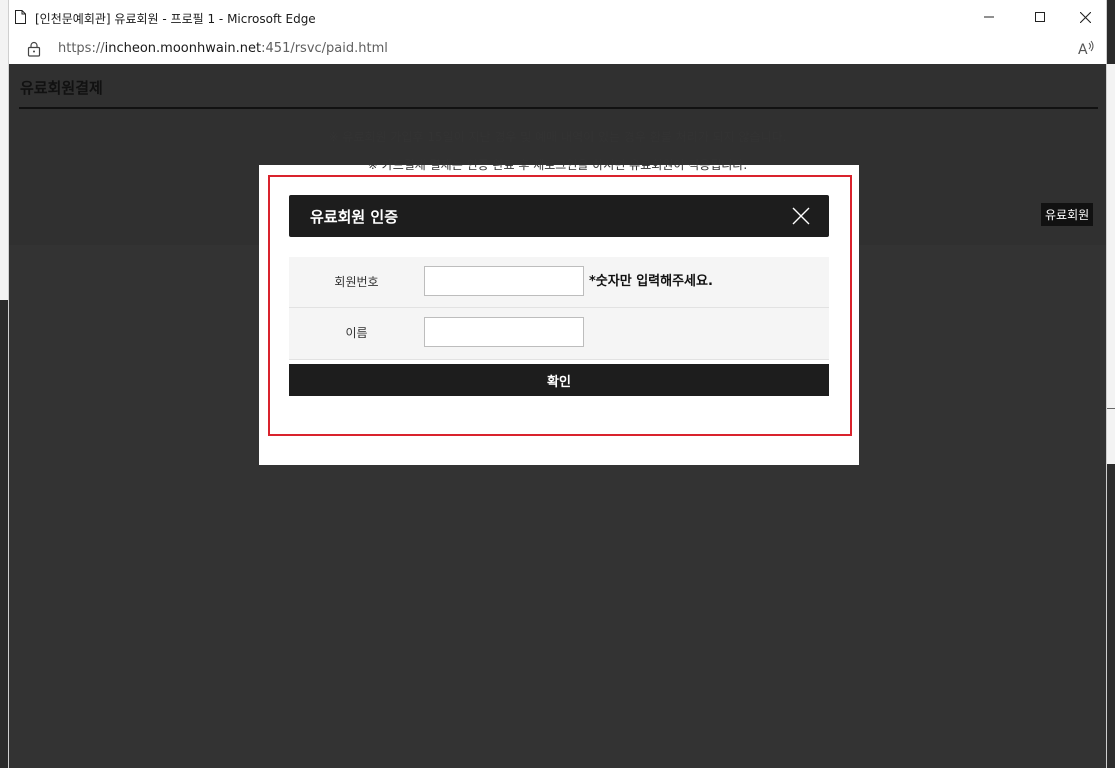 The height and width of the screenshot is (768, 1115). I want to click on member-number-row: 회원번호 *숫자만 입력해주세요., so click(559, 282).